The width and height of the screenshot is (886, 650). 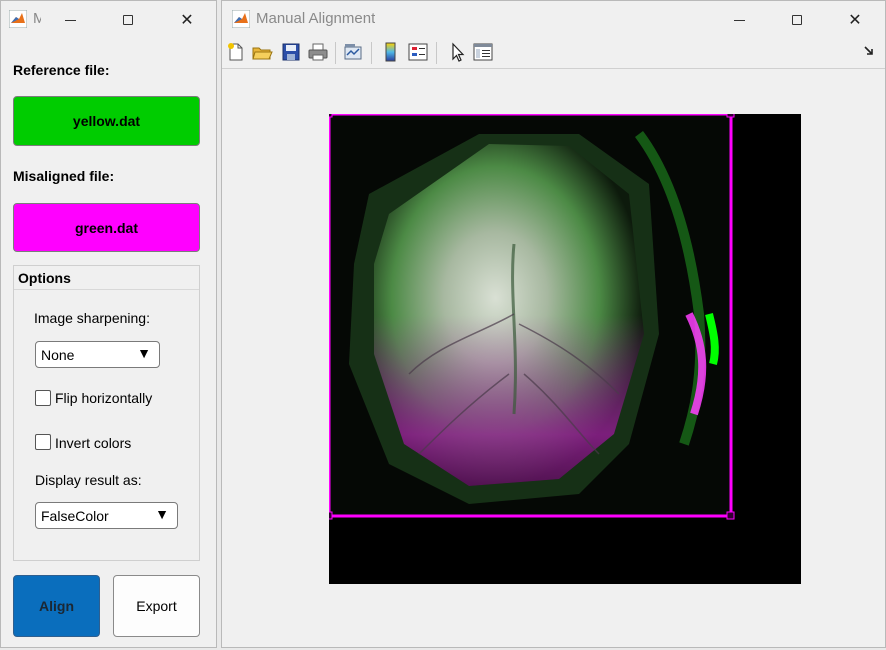 I want to click on reference-file-label: Reference file:, so click(x=61, y=70).